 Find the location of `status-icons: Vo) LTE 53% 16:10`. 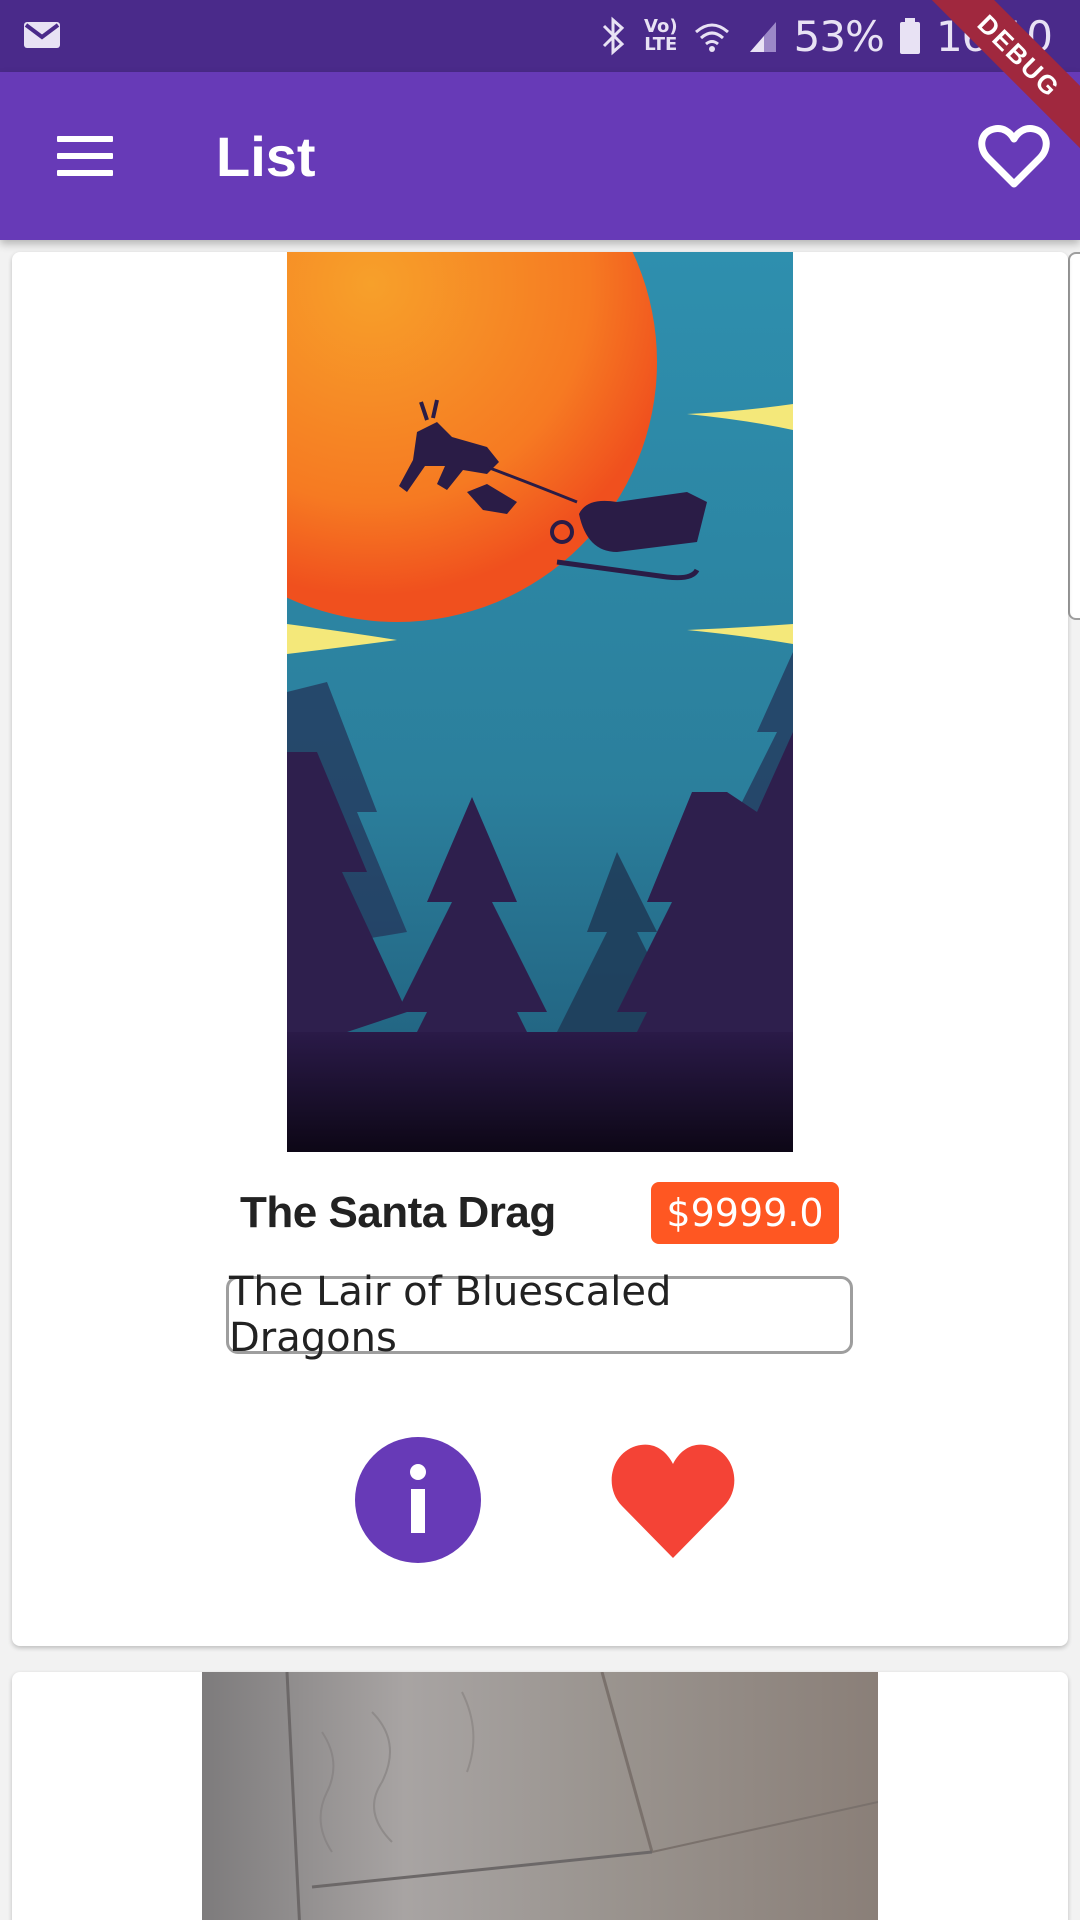

status-icons: Vo) LTE 53% 16:10 is located at coordinates (824, 36).